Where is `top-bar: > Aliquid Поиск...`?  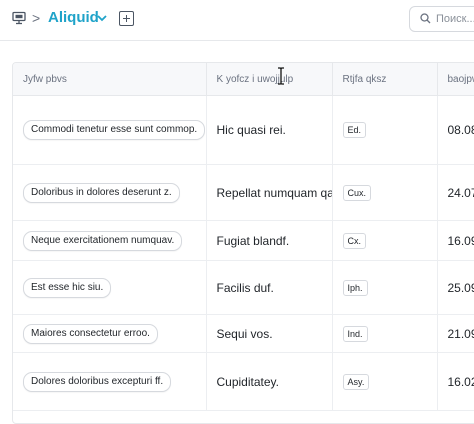 top-bar: > Aliquid Поиск... is located at coordinates (237, 20).